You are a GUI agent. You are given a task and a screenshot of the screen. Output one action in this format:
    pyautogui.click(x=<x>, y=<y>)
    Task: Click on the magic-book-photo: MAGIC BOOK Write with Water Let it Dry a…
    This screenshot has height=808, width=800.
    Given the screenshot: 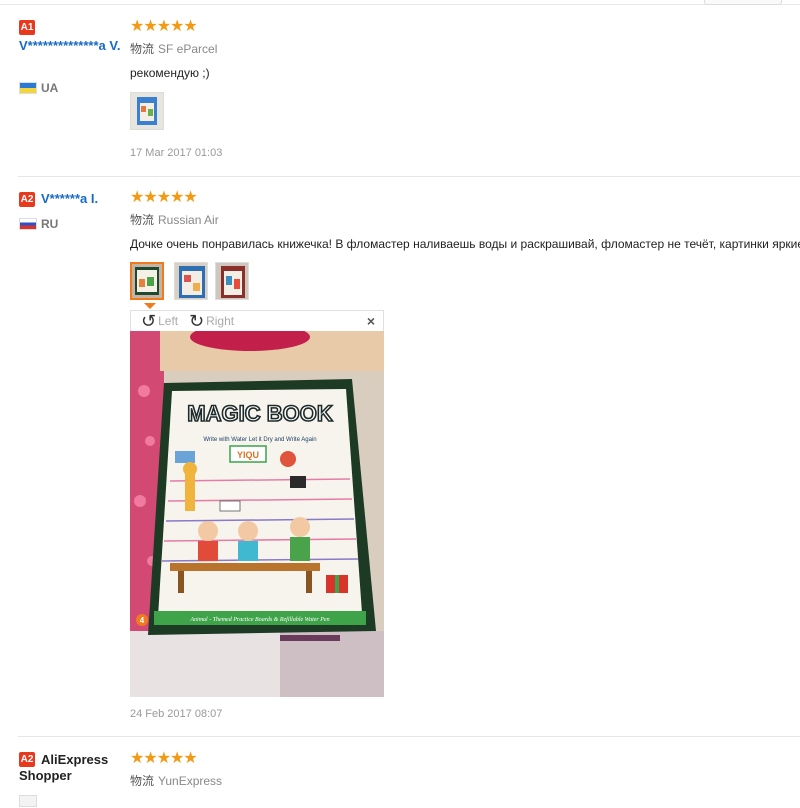 What is the action you would take?
    pyautogui.click(x=257, y=514)
    